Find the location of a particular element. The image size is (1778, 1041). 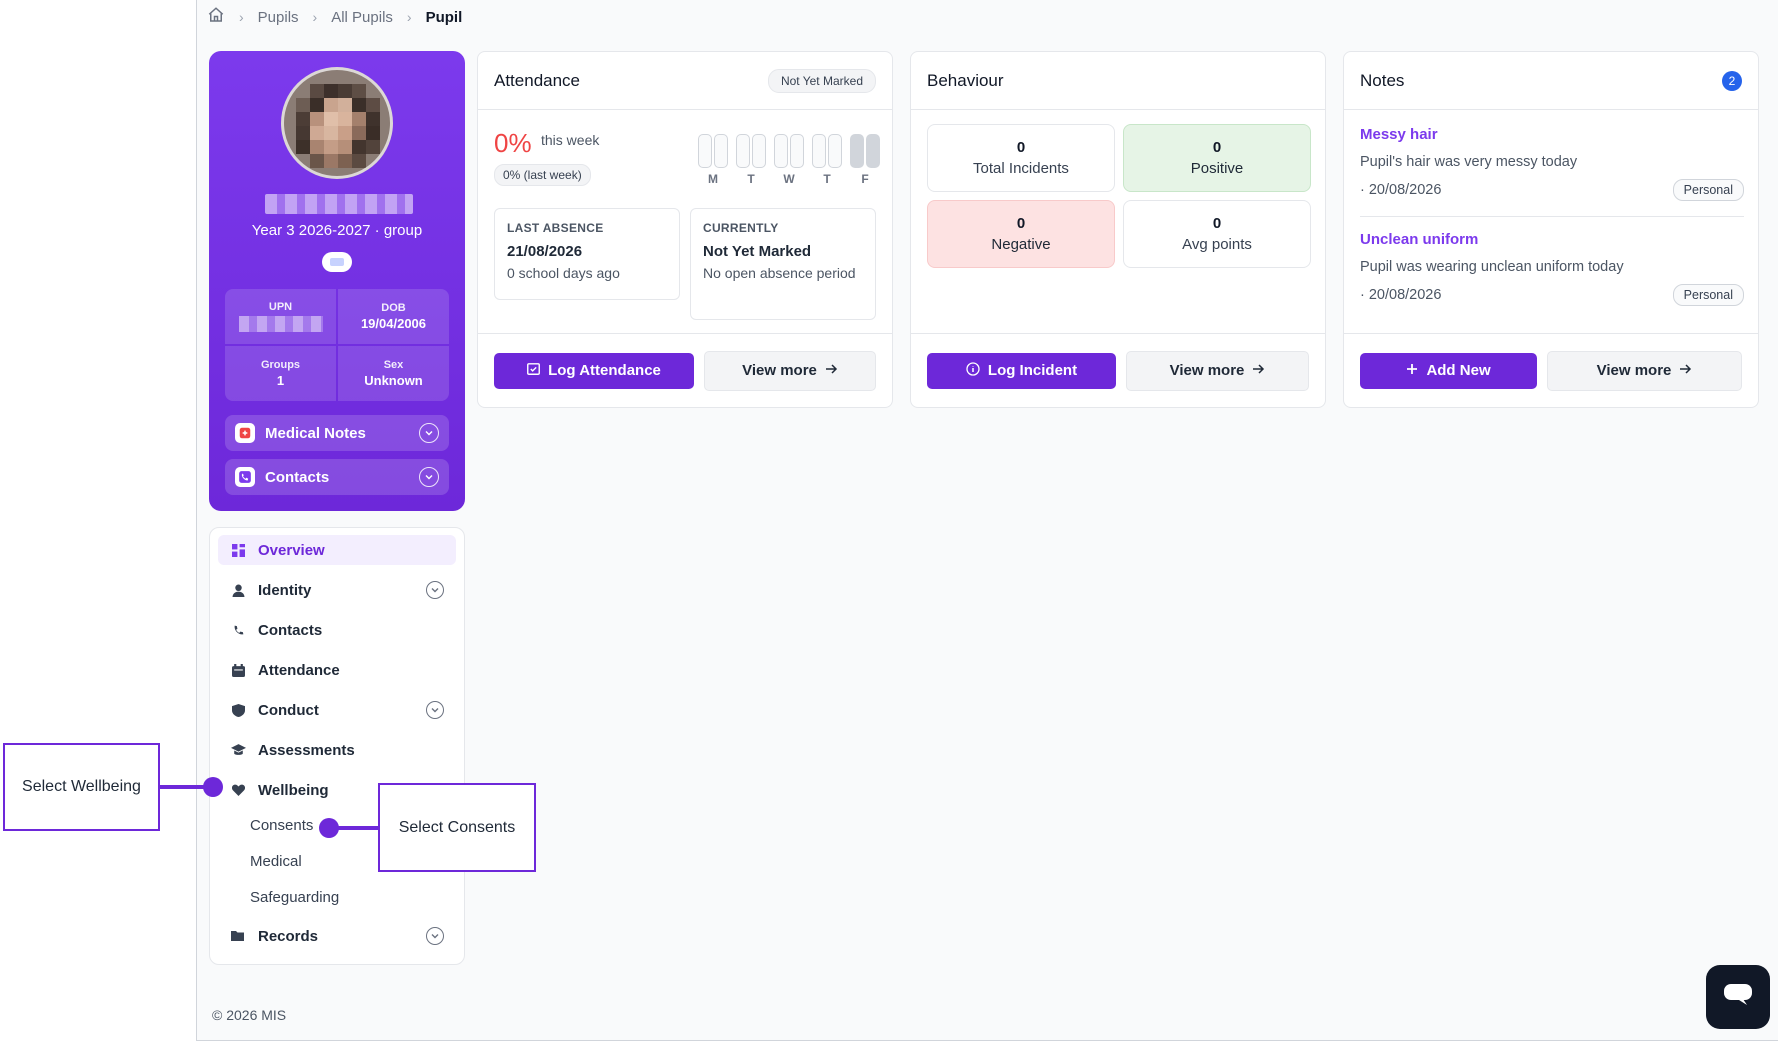

sidebar-item-assessments: Assessments is located at coordinates (337, 750).